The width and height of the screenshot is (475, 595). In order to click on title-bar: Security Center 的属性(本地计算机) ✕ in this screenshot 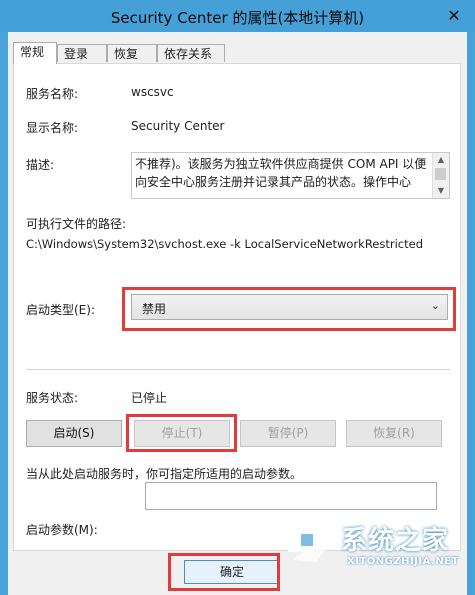, I will do `click(237, 16)`.